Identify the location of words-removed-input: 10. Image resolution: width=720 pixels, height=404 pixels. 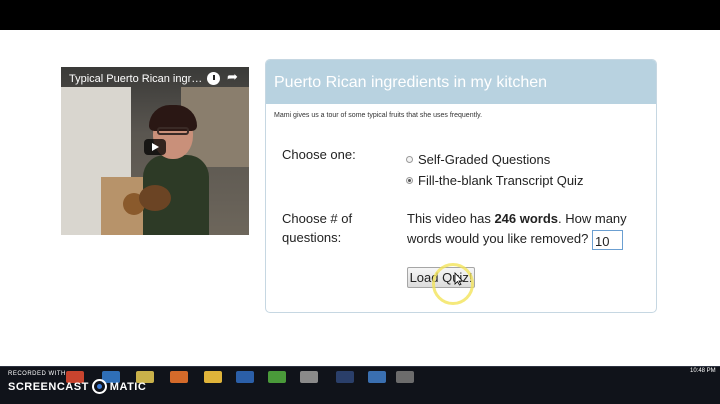
(607, 239).